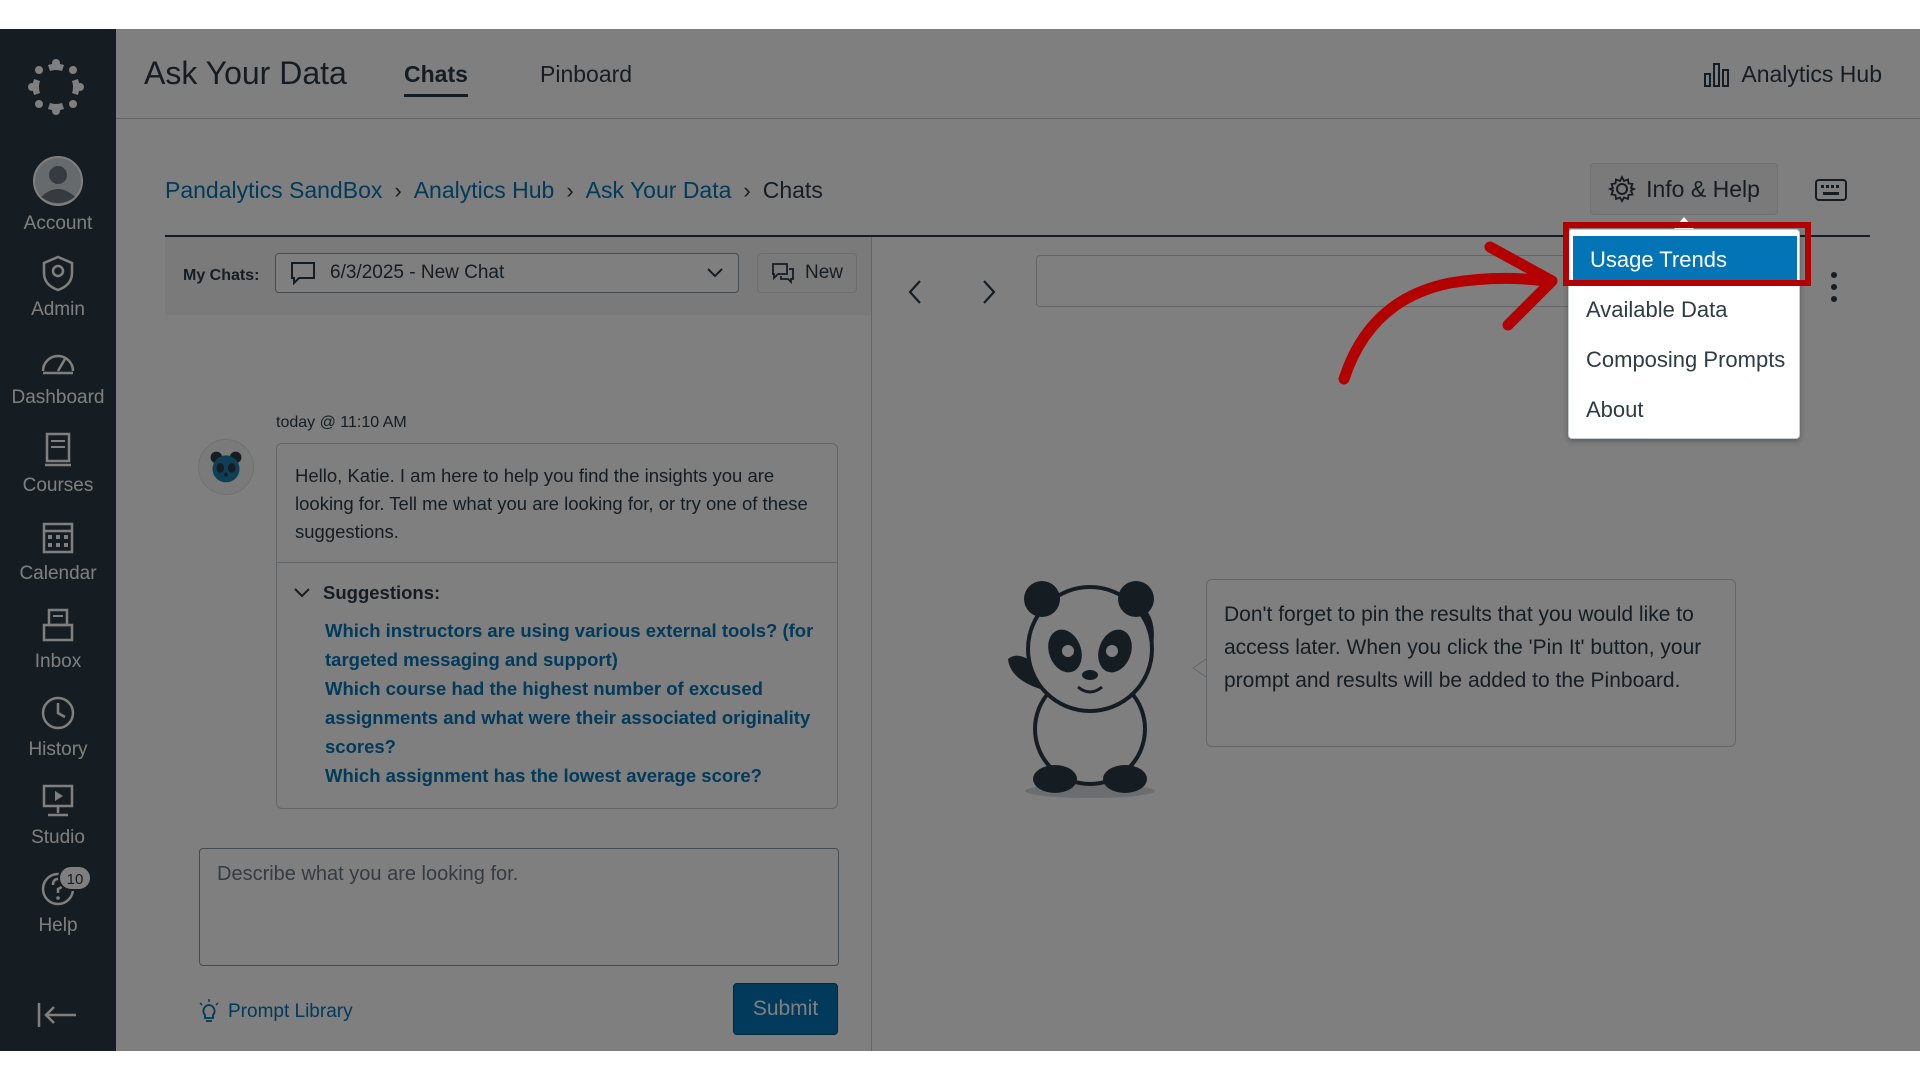 Image resolution: width=1920 pixels, height=1080 pixels. Describe the element at coordinates (58, 471) in the screenshot. I see `nav-item-courses: Courses` at that location.